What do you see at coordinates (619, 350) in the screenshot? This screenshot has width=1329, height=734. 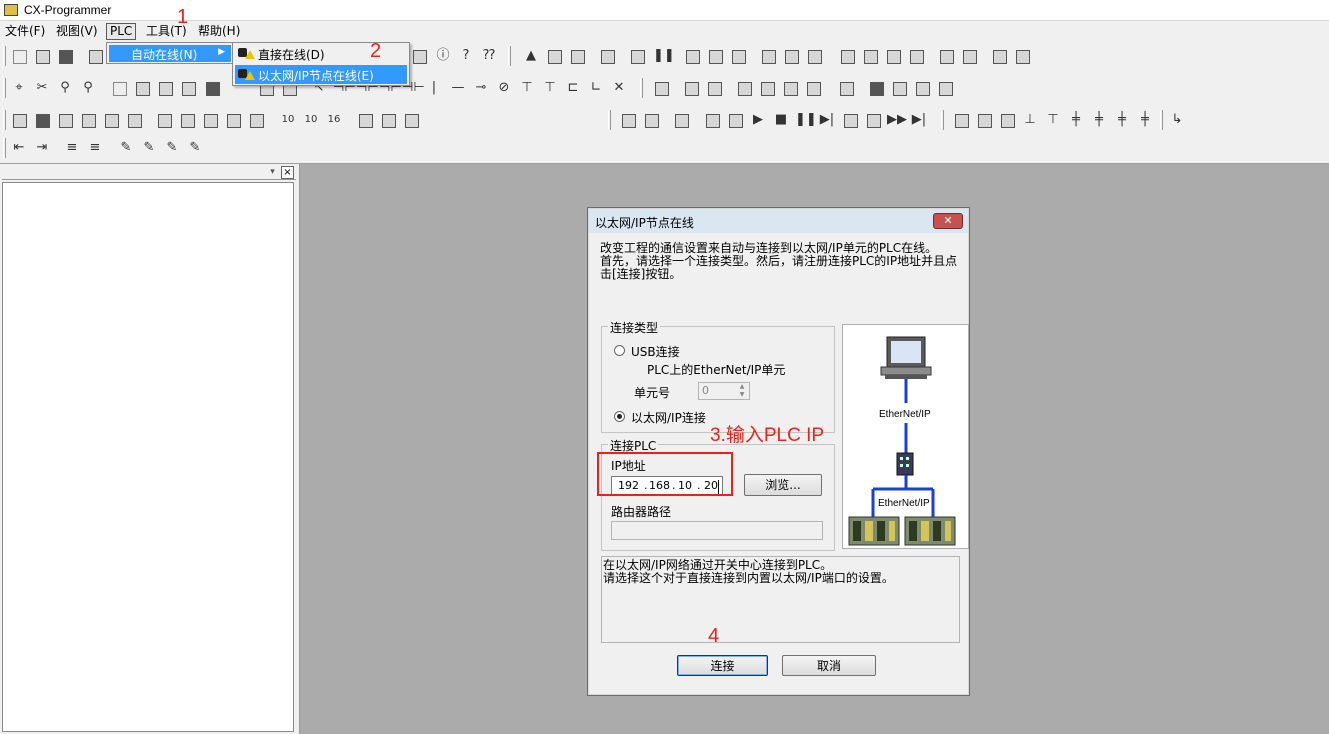 I see `usb-radio` at bounding box center [619, 350].